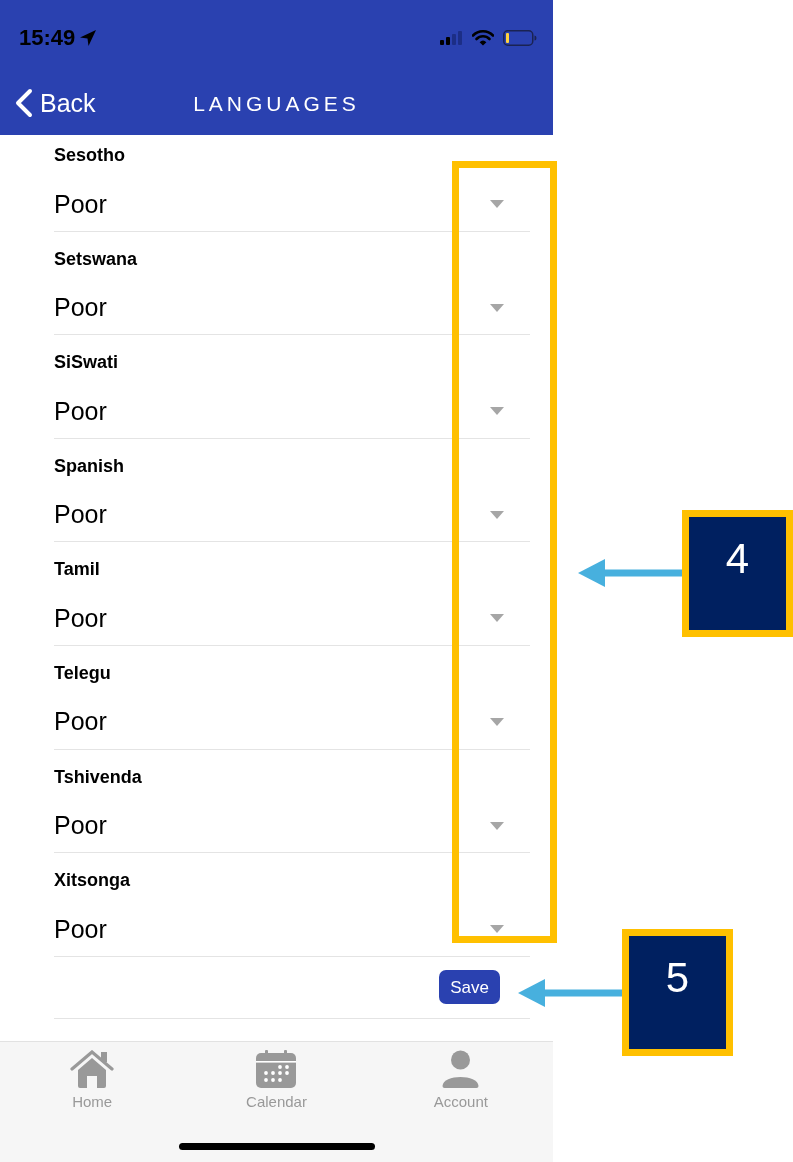 The width and height of the screenshot is (793, 1162). What do you see at coordinates (520, 38) in the screenshot?
I see `battery-icon` at bounding box center [520, 38].